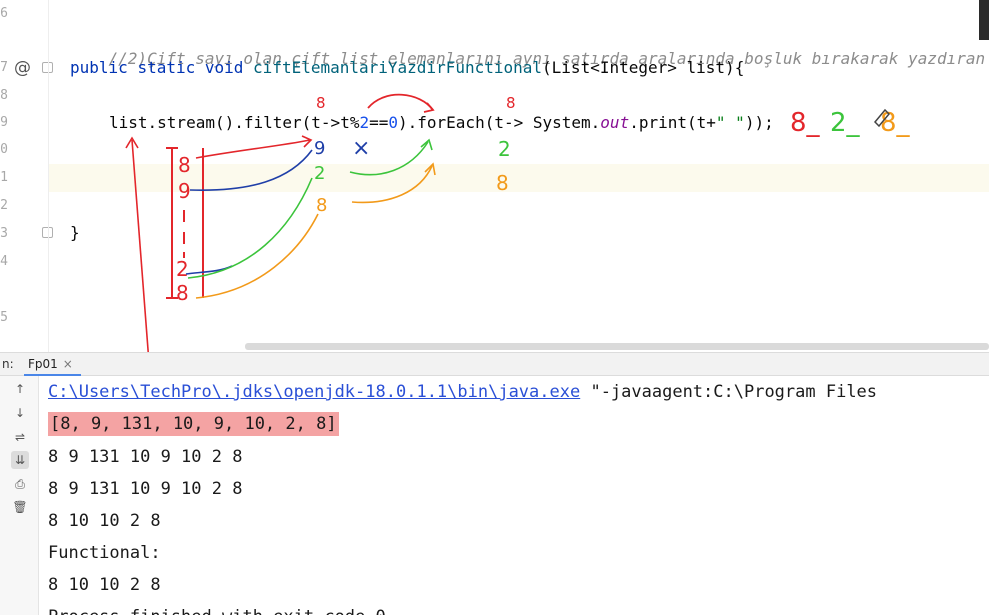 This screenshot has width=989, height=615. What do you see at coordinates (4, 13) in the screenshot?
I see `line-number: 6` at bounding box center [4, 13].